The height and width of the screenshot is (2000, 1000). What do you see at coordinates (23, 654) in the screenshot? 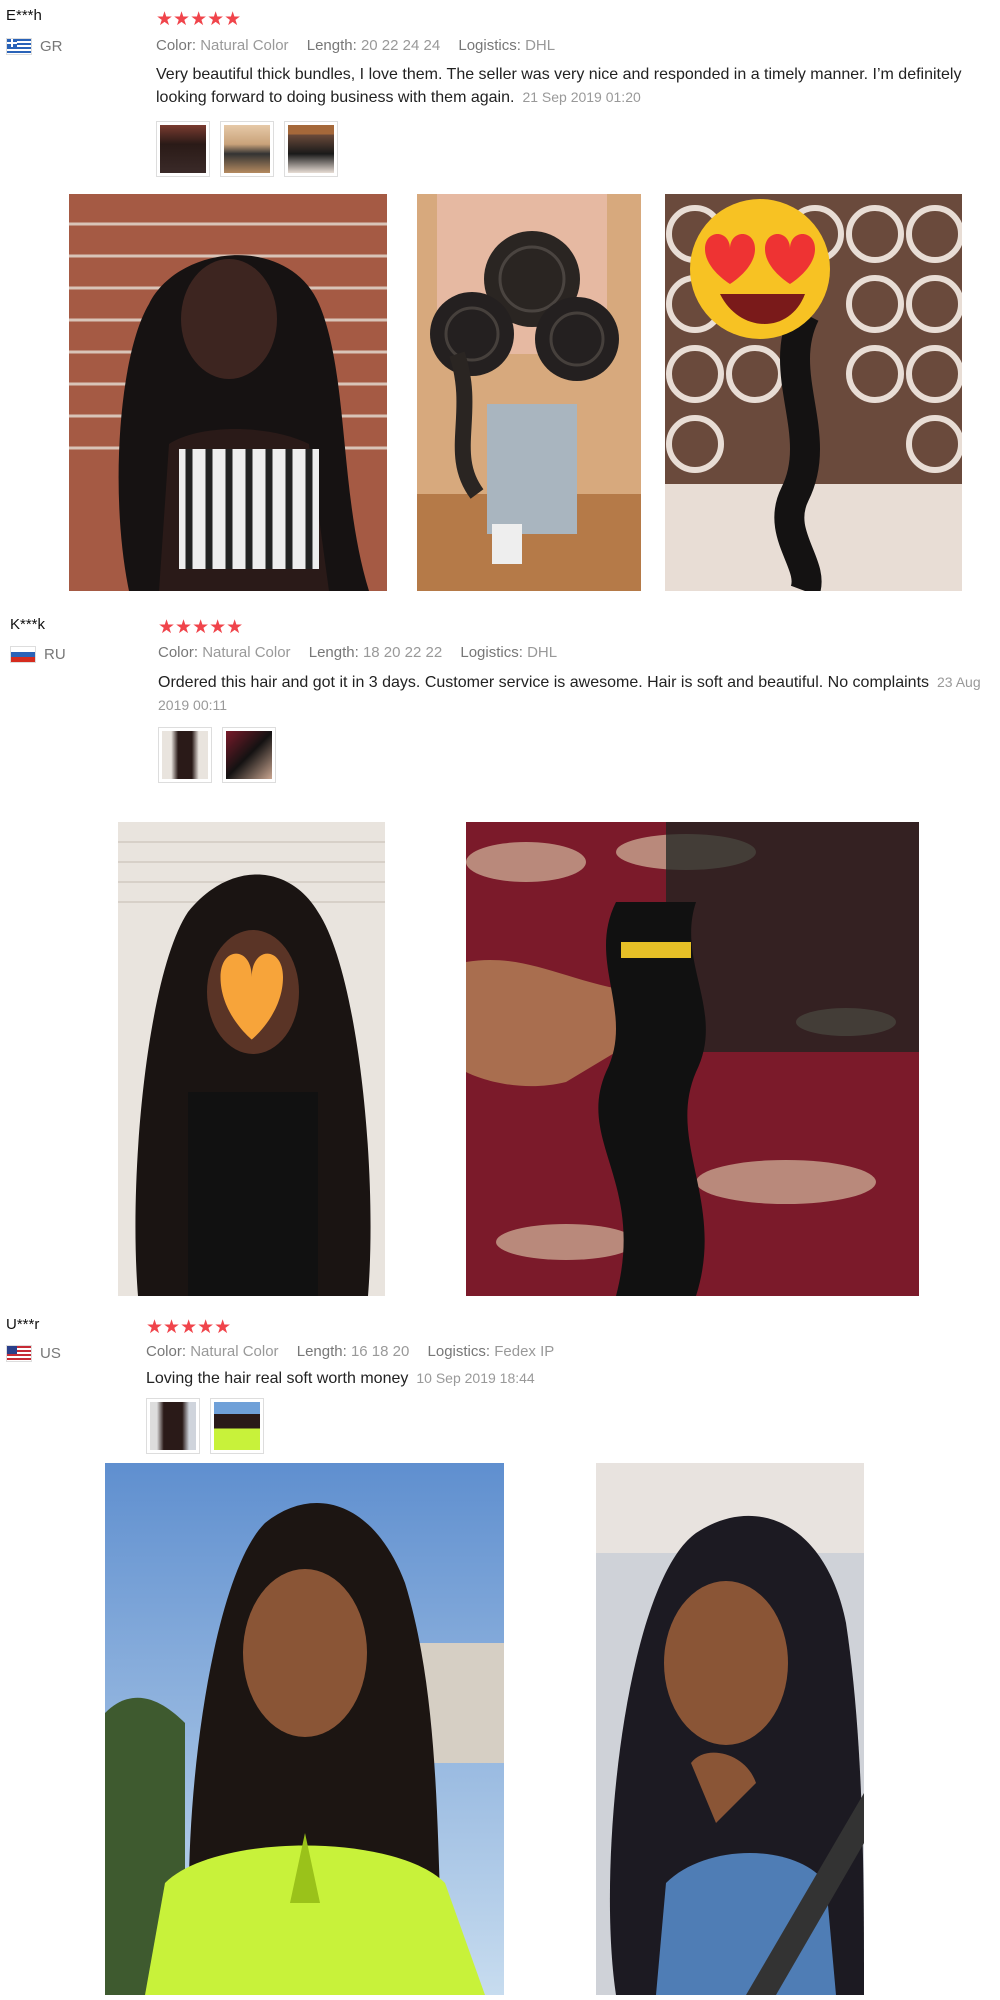
I see `flag-ru-icon` at bounding box center [23, 654].